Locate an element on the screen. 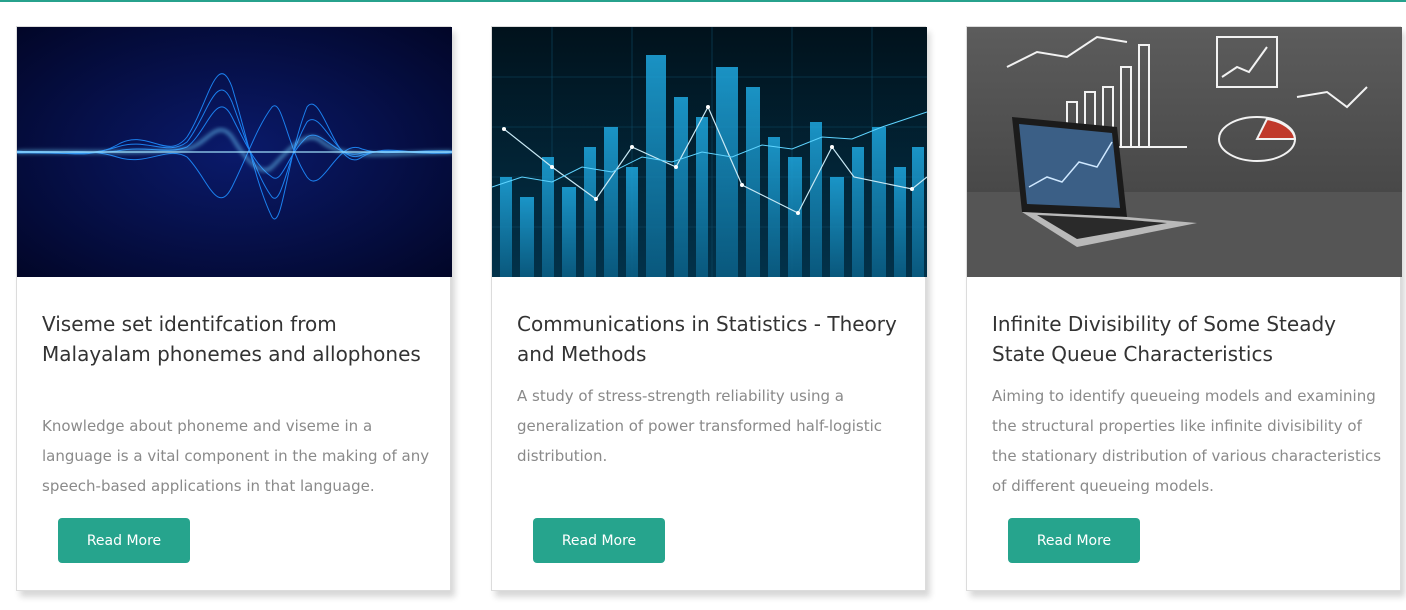 Image resolution: width=1406 pixels, height=610 pixels. laptop-charts-image is located at coordinates (1184, 152).